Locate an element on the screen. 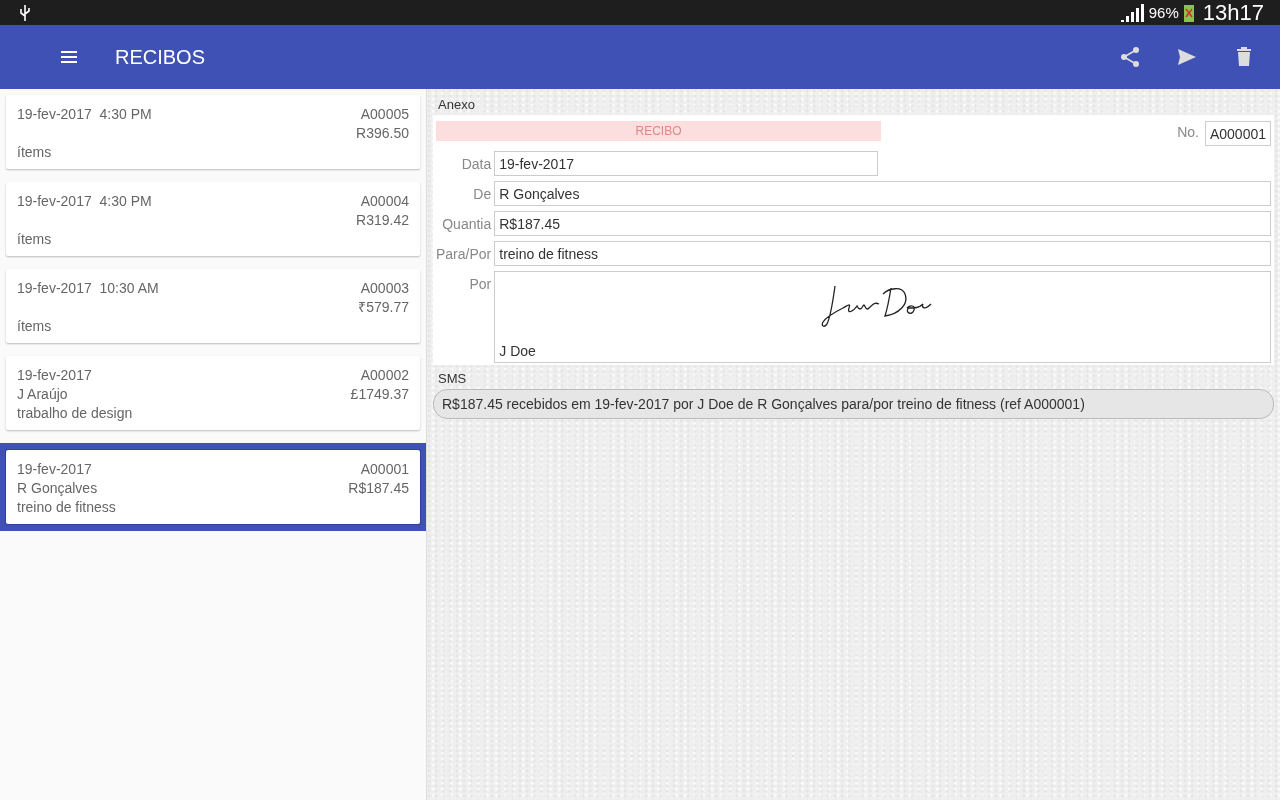 This screenshot has height=800, width=1280. receipt-detail: trabalho de design is located at coordinates (75, 413).